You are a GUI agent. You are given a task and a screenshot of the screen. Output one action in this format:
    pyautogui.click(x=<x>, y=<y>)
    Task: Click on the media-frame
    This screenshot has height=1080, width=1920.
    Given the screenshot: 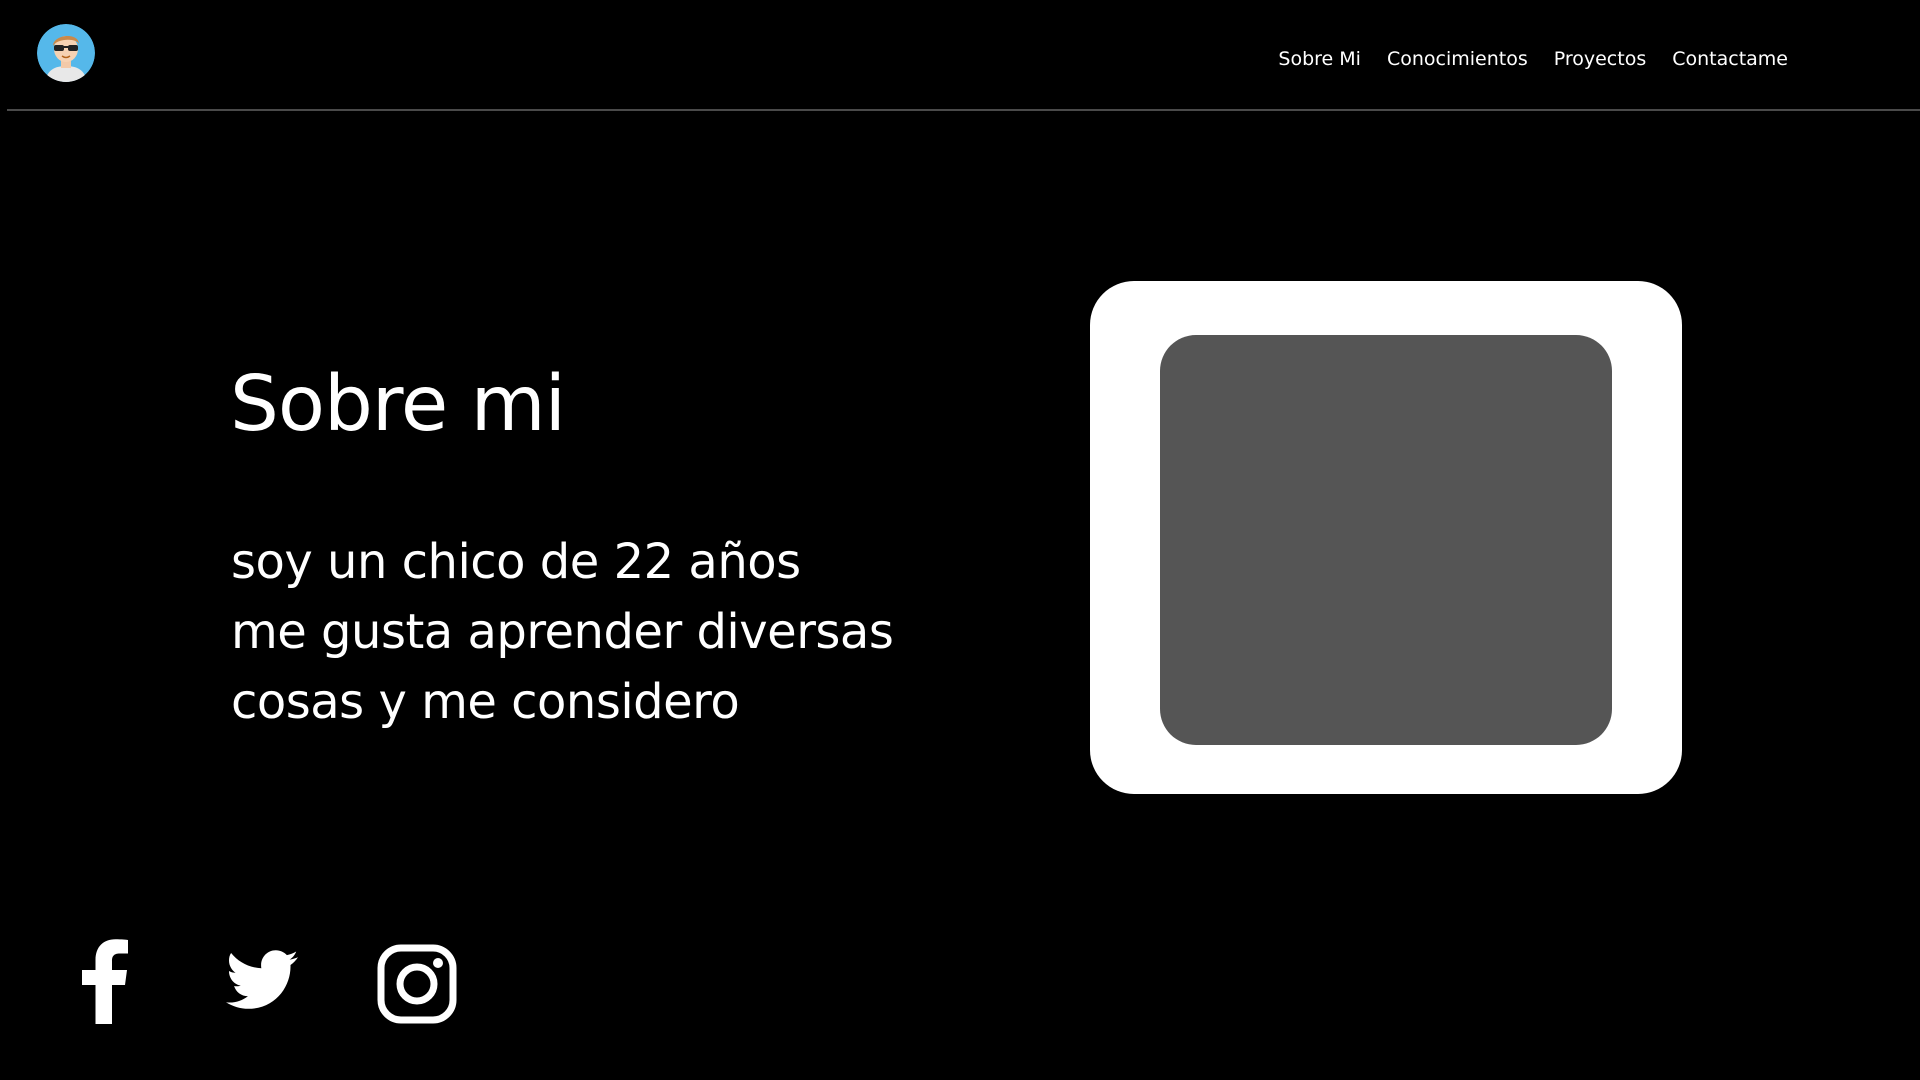 What is the action you would take?
    pyautogui.click(x=1386, y=537)
    